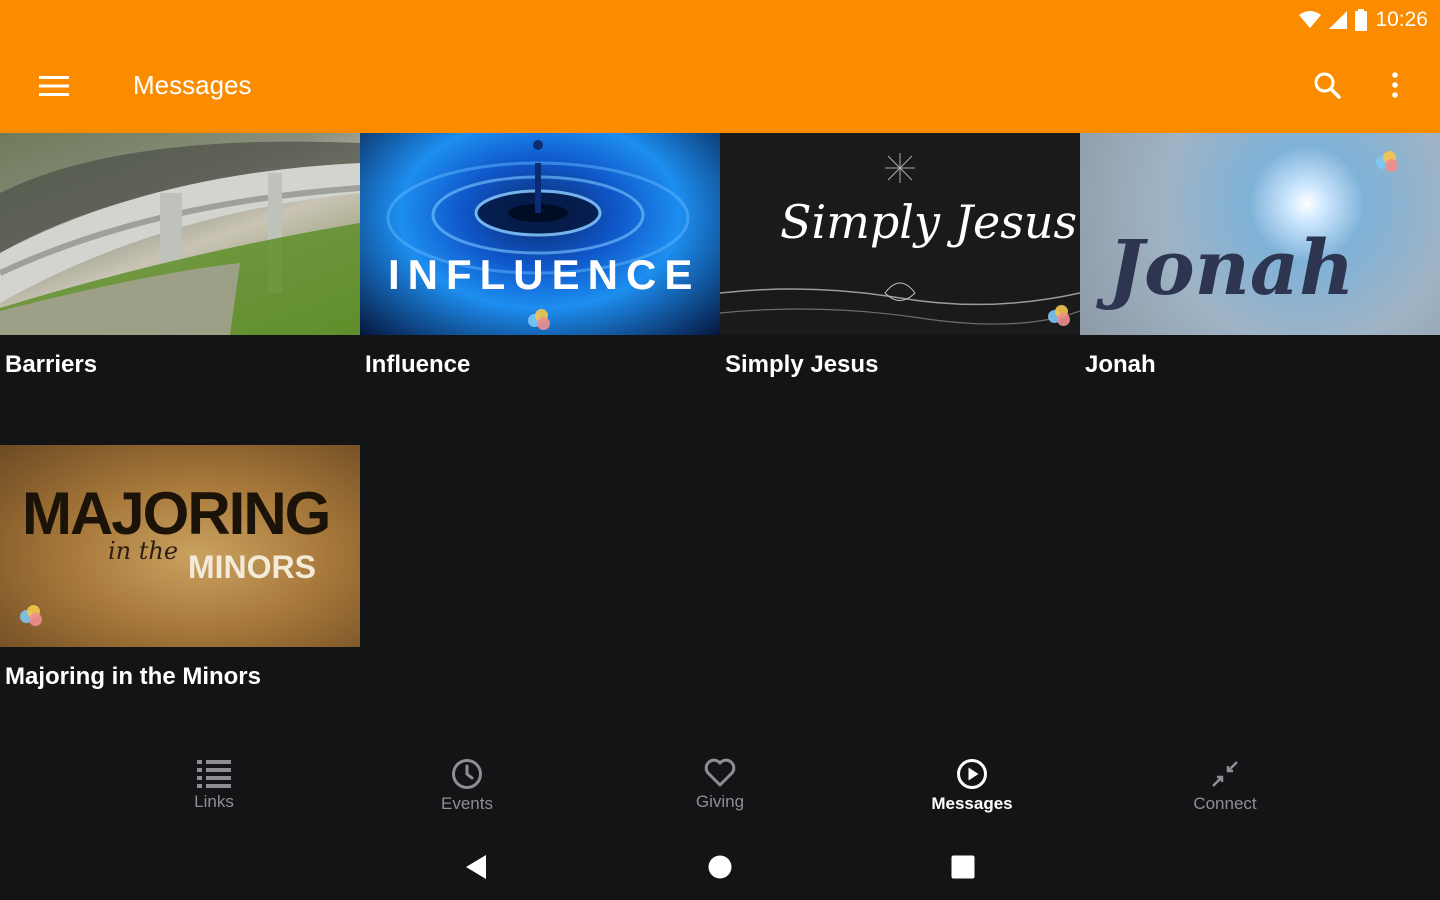  What do you see at coordinates (1225, 803) in the screenshot?
I see `nav-label: Connect` at bounding box center [1225, 803].